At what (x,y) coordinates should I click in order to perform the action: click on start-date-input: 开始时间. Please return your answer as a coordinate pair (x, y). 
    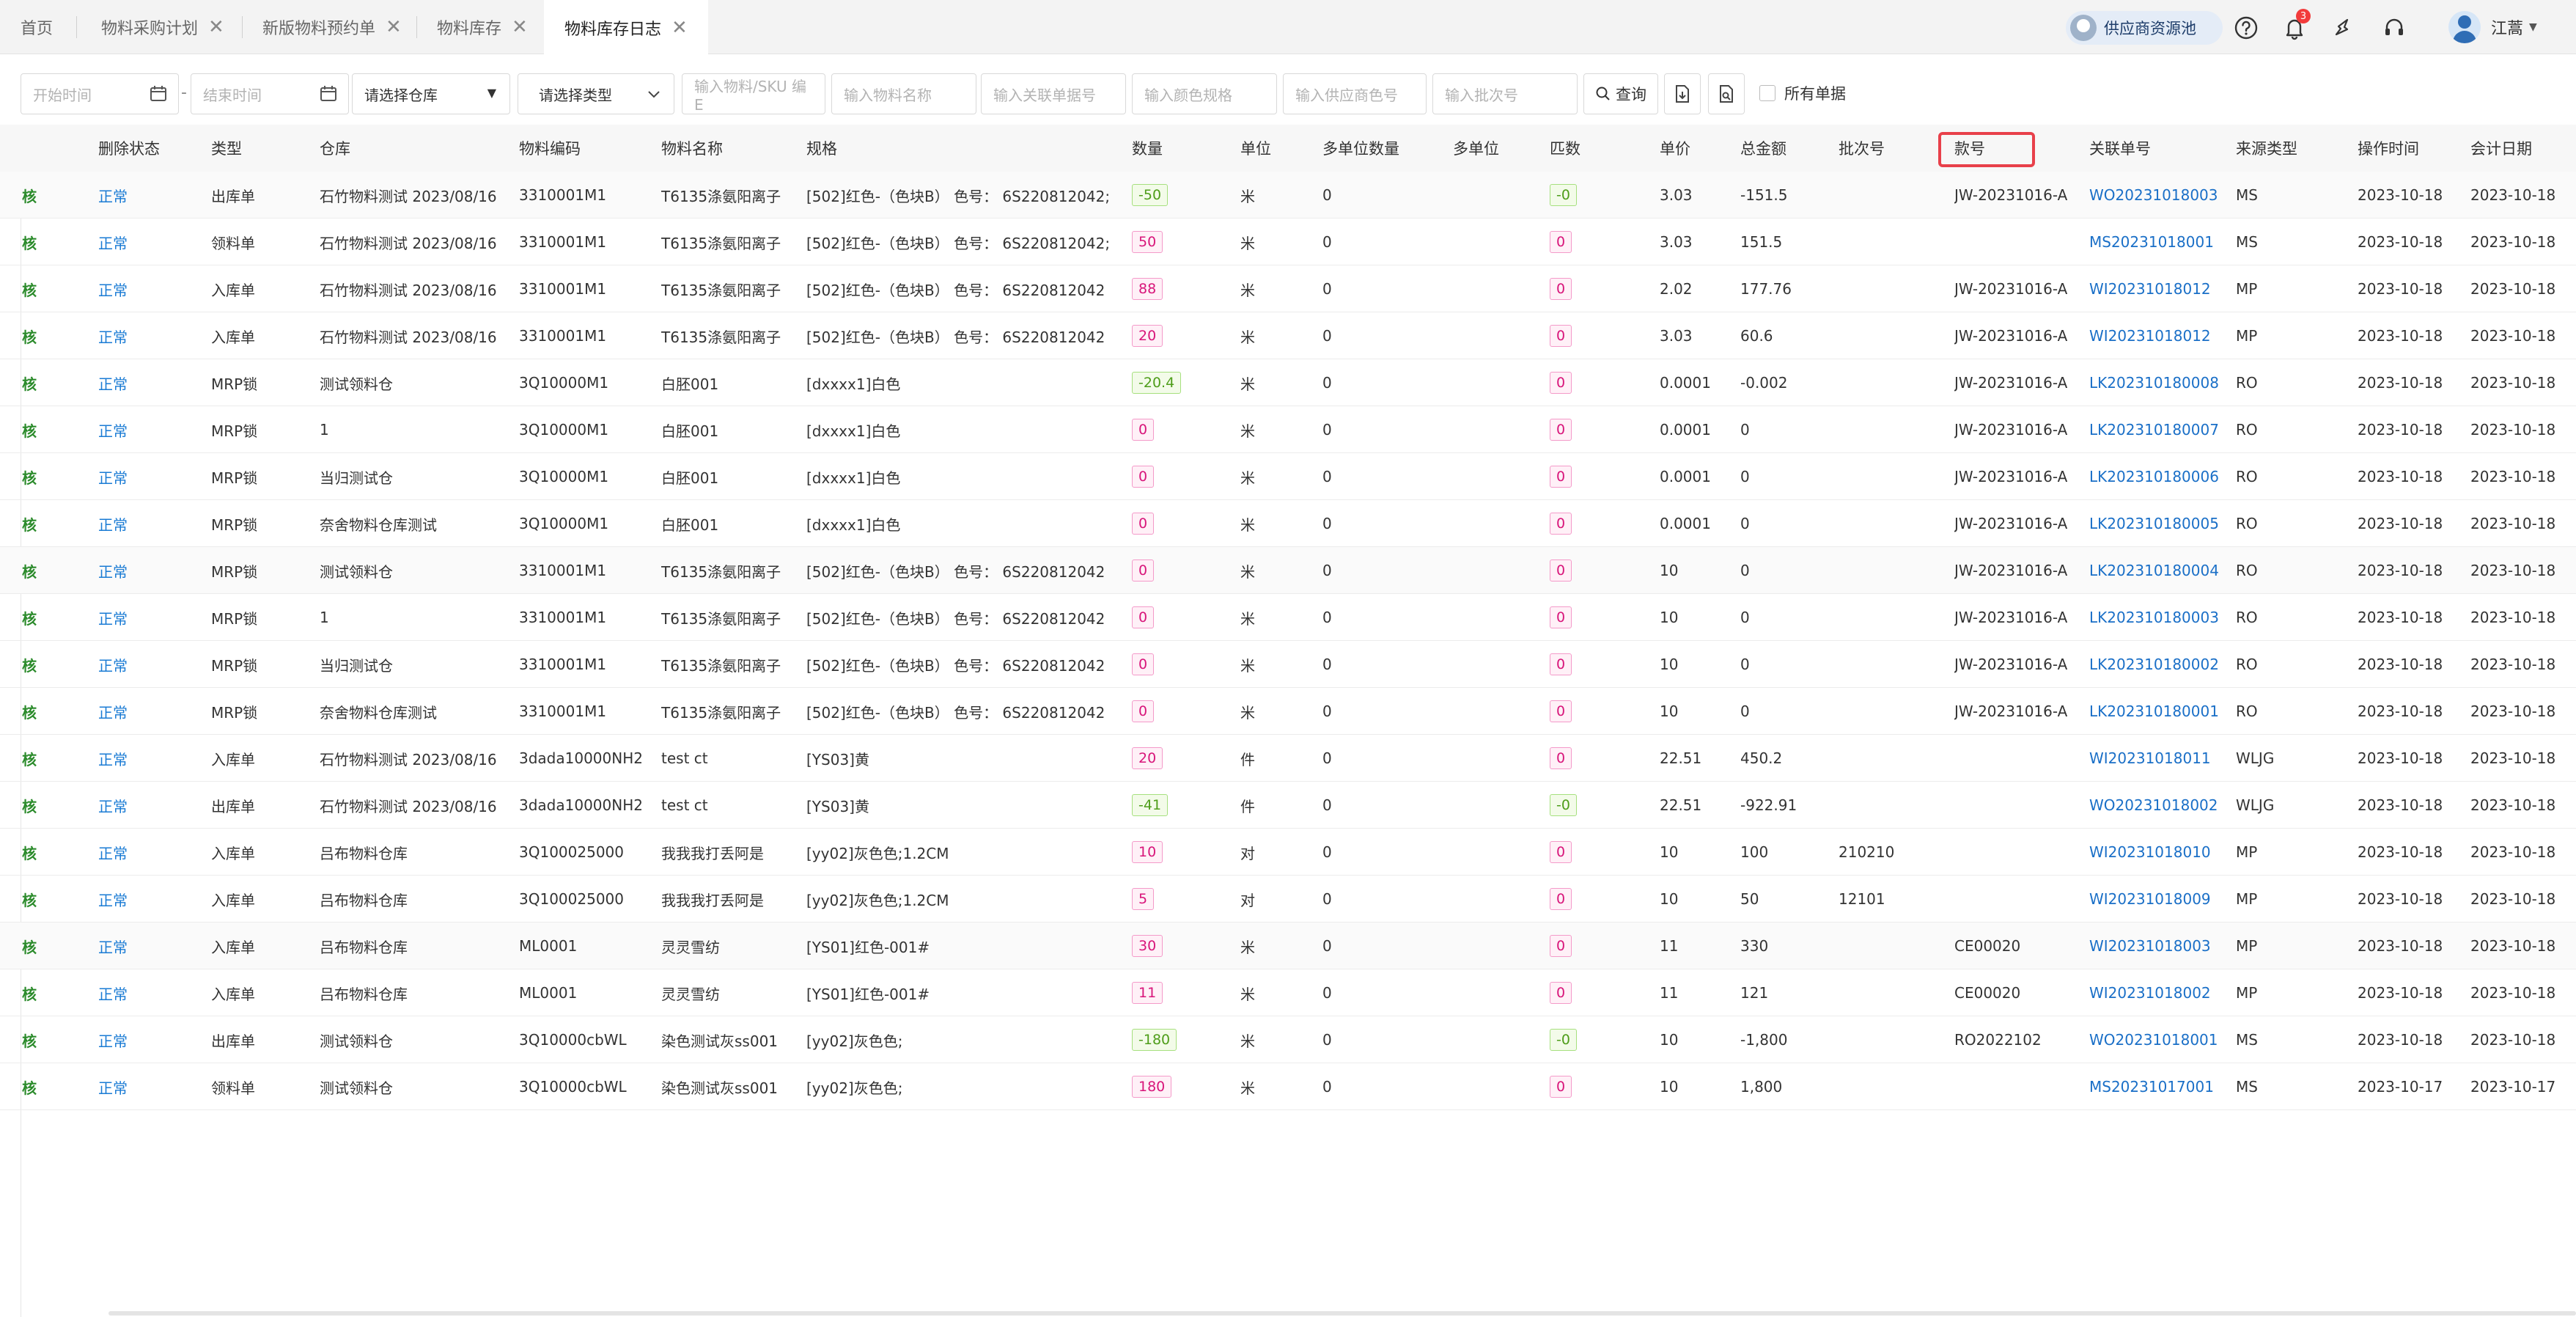
    Looking at the image, I should click on (100, 93).